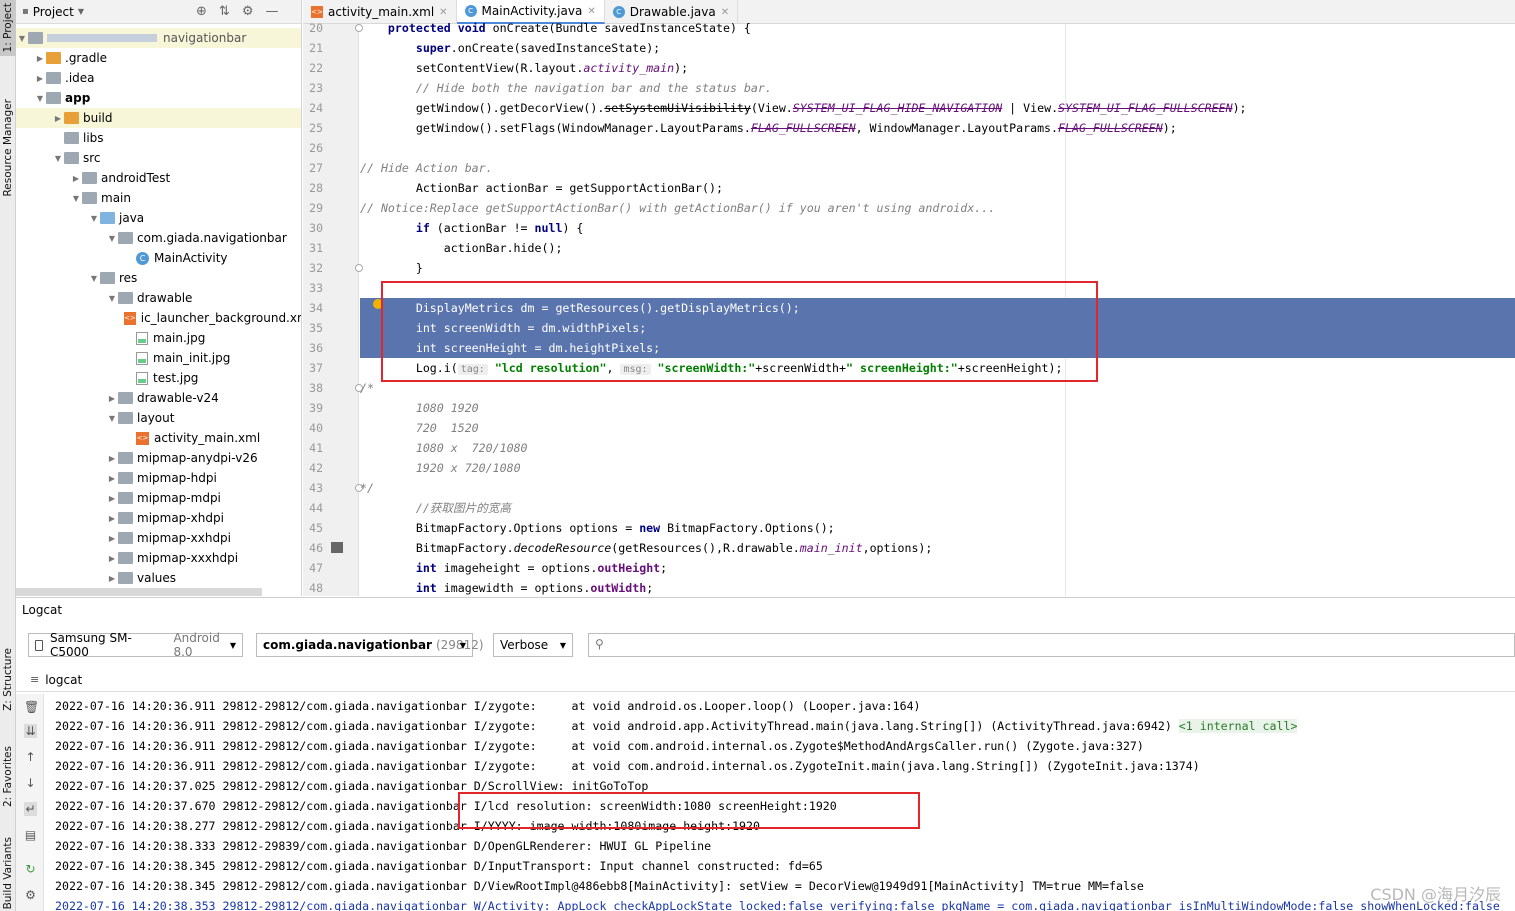 This screenshot has height=911, width=1515. I want to click on tree-item: C MainActivity, so click(158, 258).